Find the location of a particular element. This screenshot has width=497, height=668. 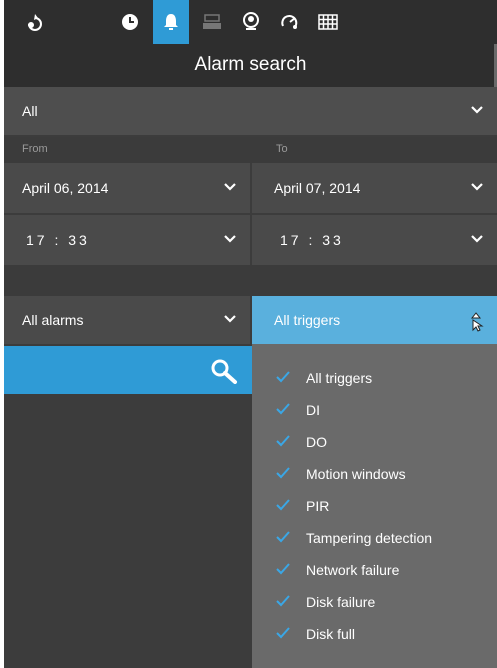

trigger-option-label: Network failure is located at coordinates (353, 570).